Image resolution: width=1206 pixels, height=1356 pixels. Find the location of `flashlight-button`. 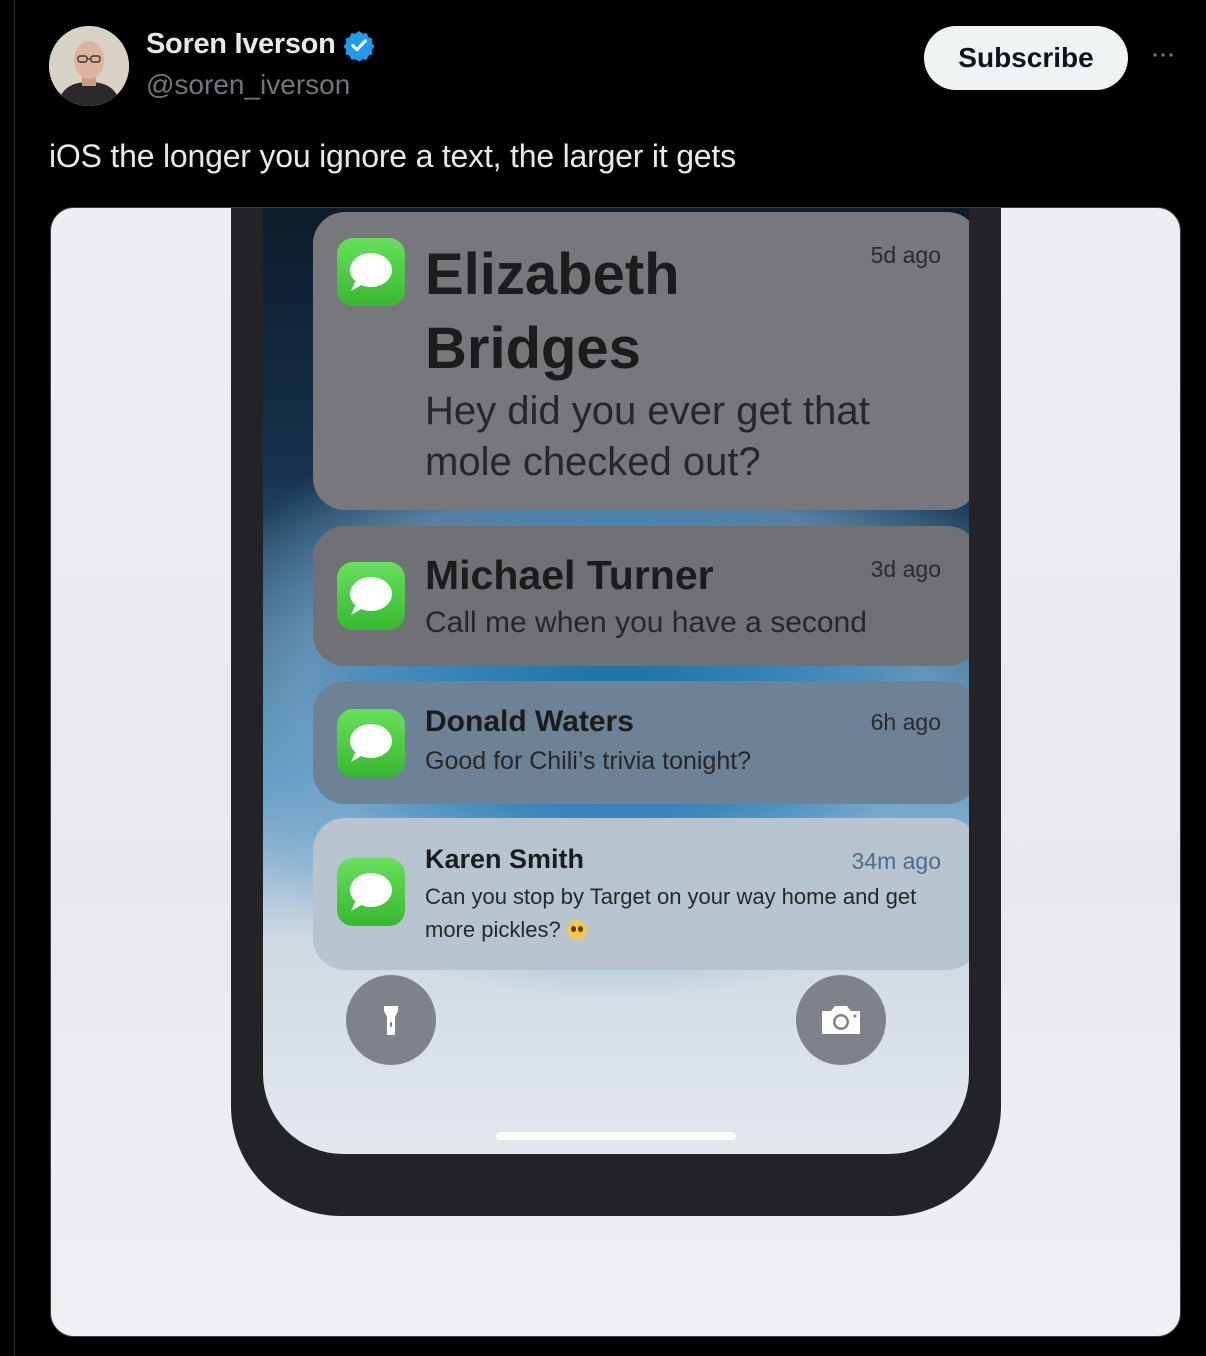

flashlight-button is located at coordinates (391, 1020).